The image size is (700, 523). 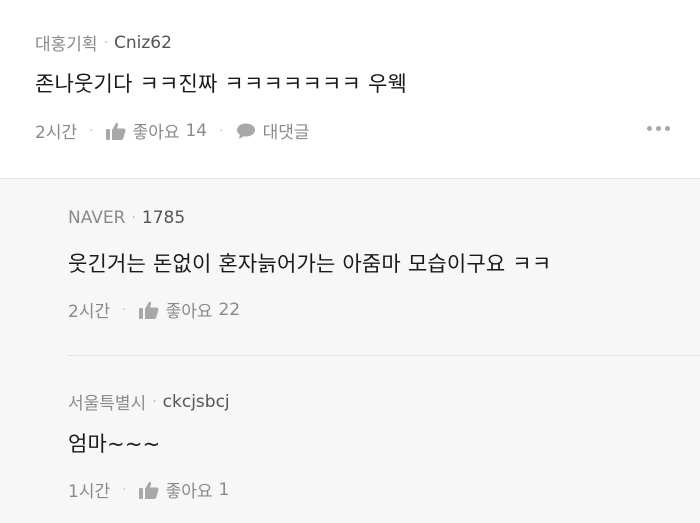 I want to click on speech-bubble-icon, so click(x=246, y=131).